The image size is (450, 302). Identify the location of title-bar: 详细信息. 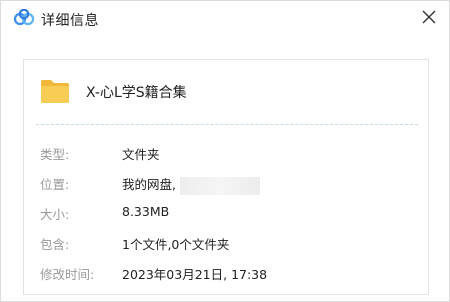
(225, 19).